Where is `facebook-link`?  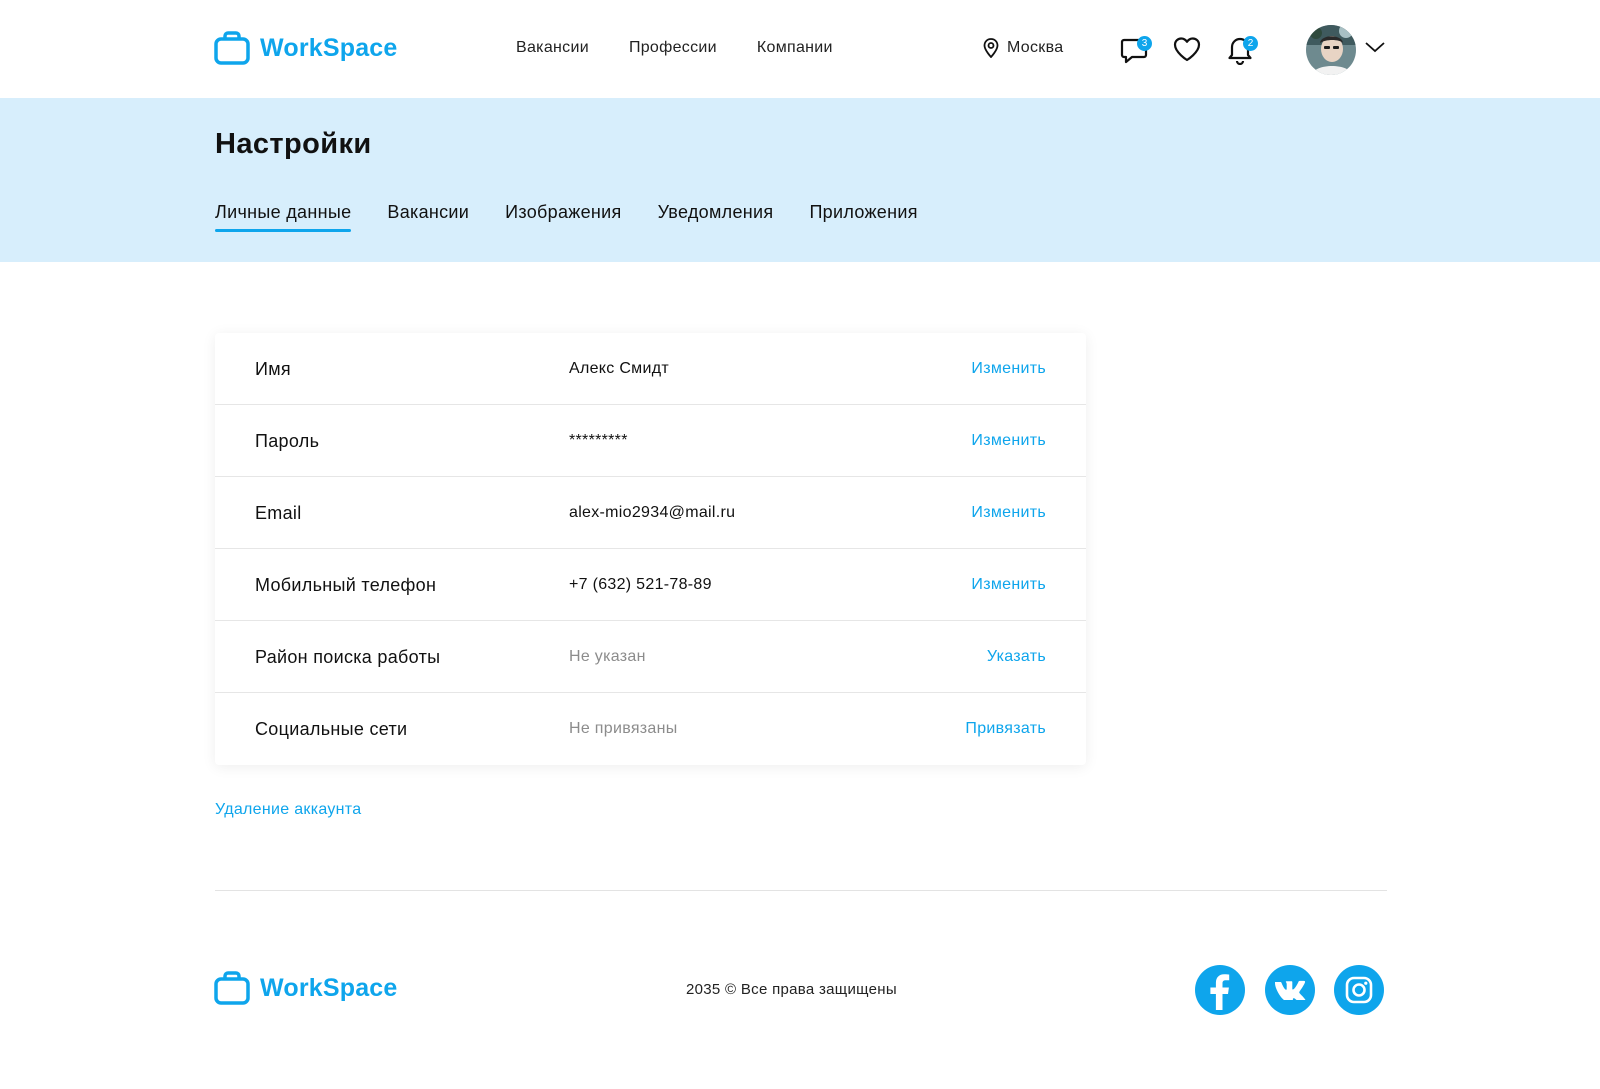
facebook-link is located at coordinates (1220, 990).